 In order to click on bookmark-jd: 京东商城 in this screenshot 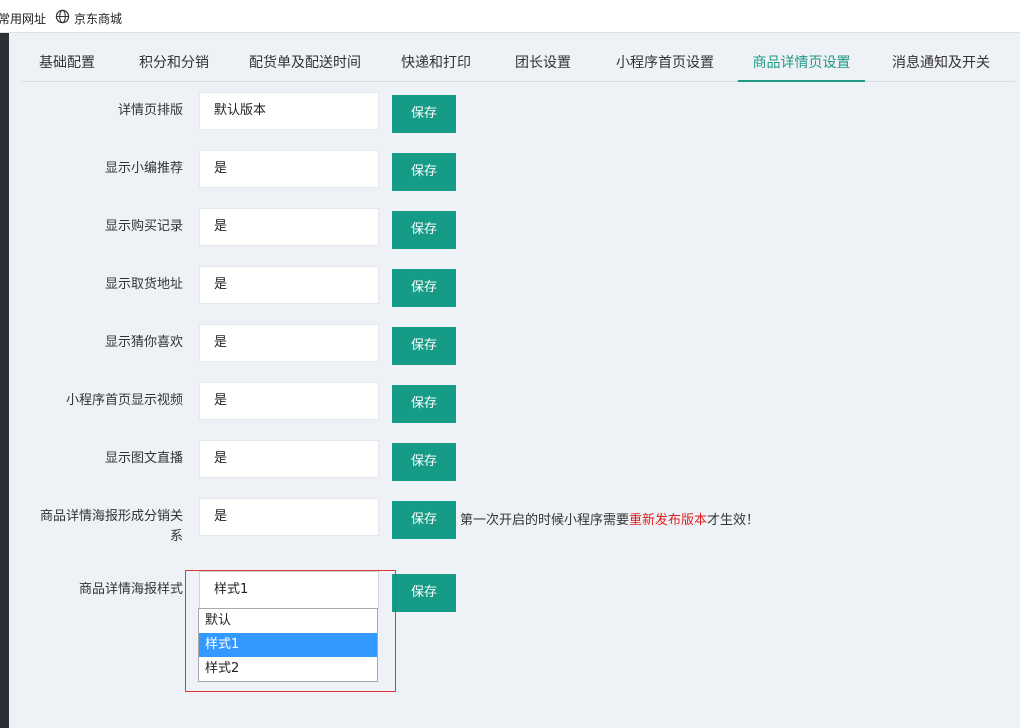, I will do `click(89, 18)`.